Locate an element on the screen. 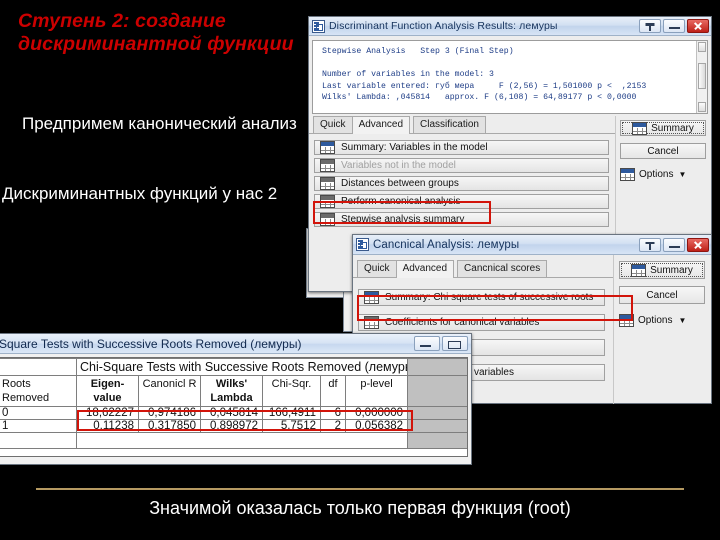 This screenshot has height=540, width=720. cell-eigenvalue: 18,62227 is located at coordinates (107, 413).